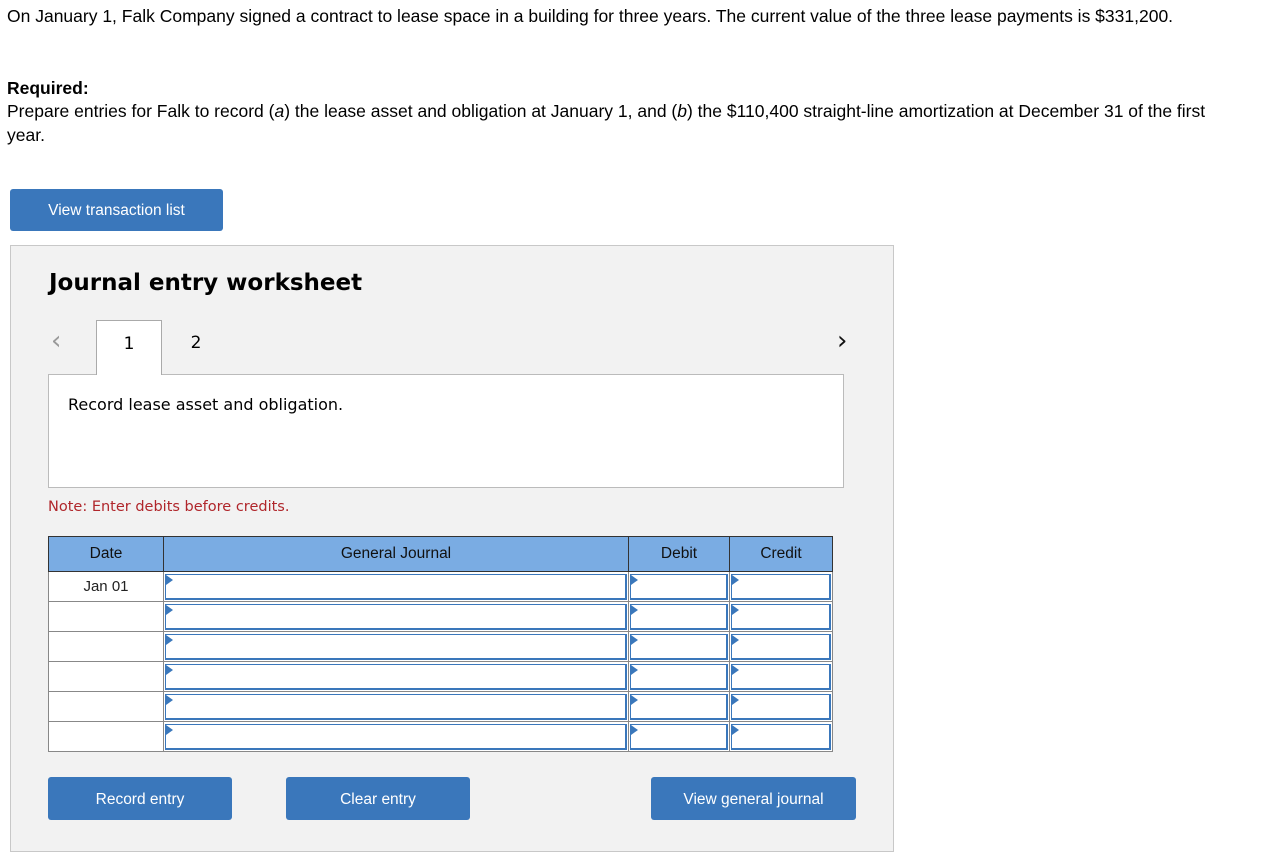 Image resolution: width=1264 pixels, height=859 pixels. Describe the element at coordinates (396, 554) in the screenshot. I see `header-general-journal: General Journal` at that location.